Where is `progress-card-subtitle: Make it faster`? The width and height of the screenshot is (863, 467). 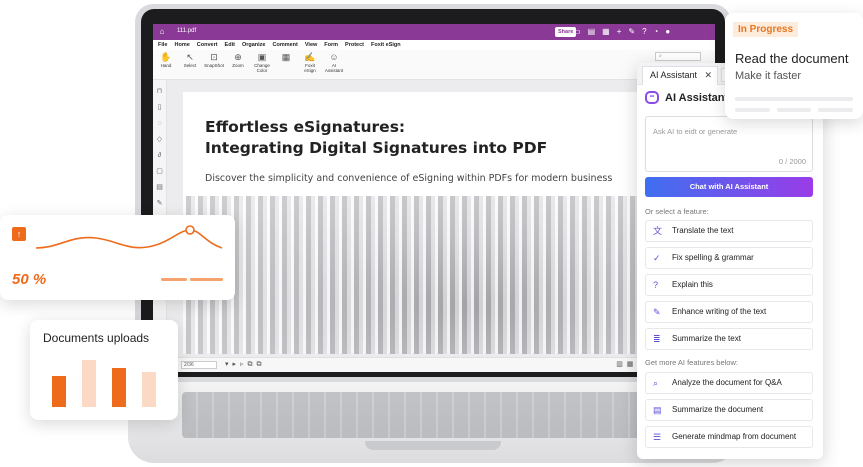 progress-card-subtitle: Make it faster is located at coordinates (768, 76).